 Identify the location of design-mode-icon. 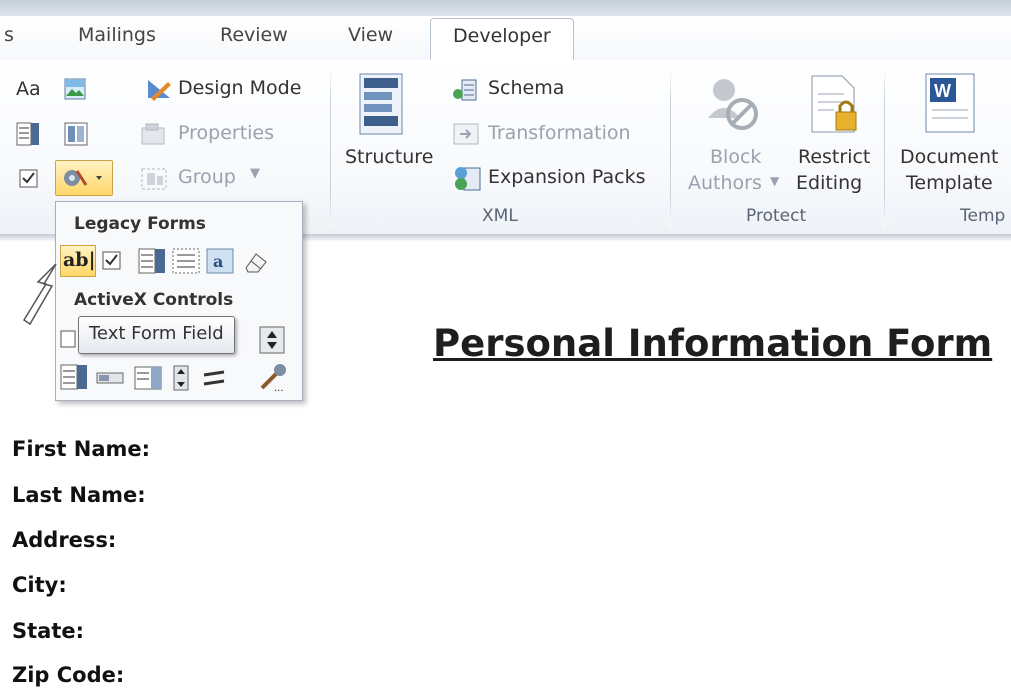
(159, 90).